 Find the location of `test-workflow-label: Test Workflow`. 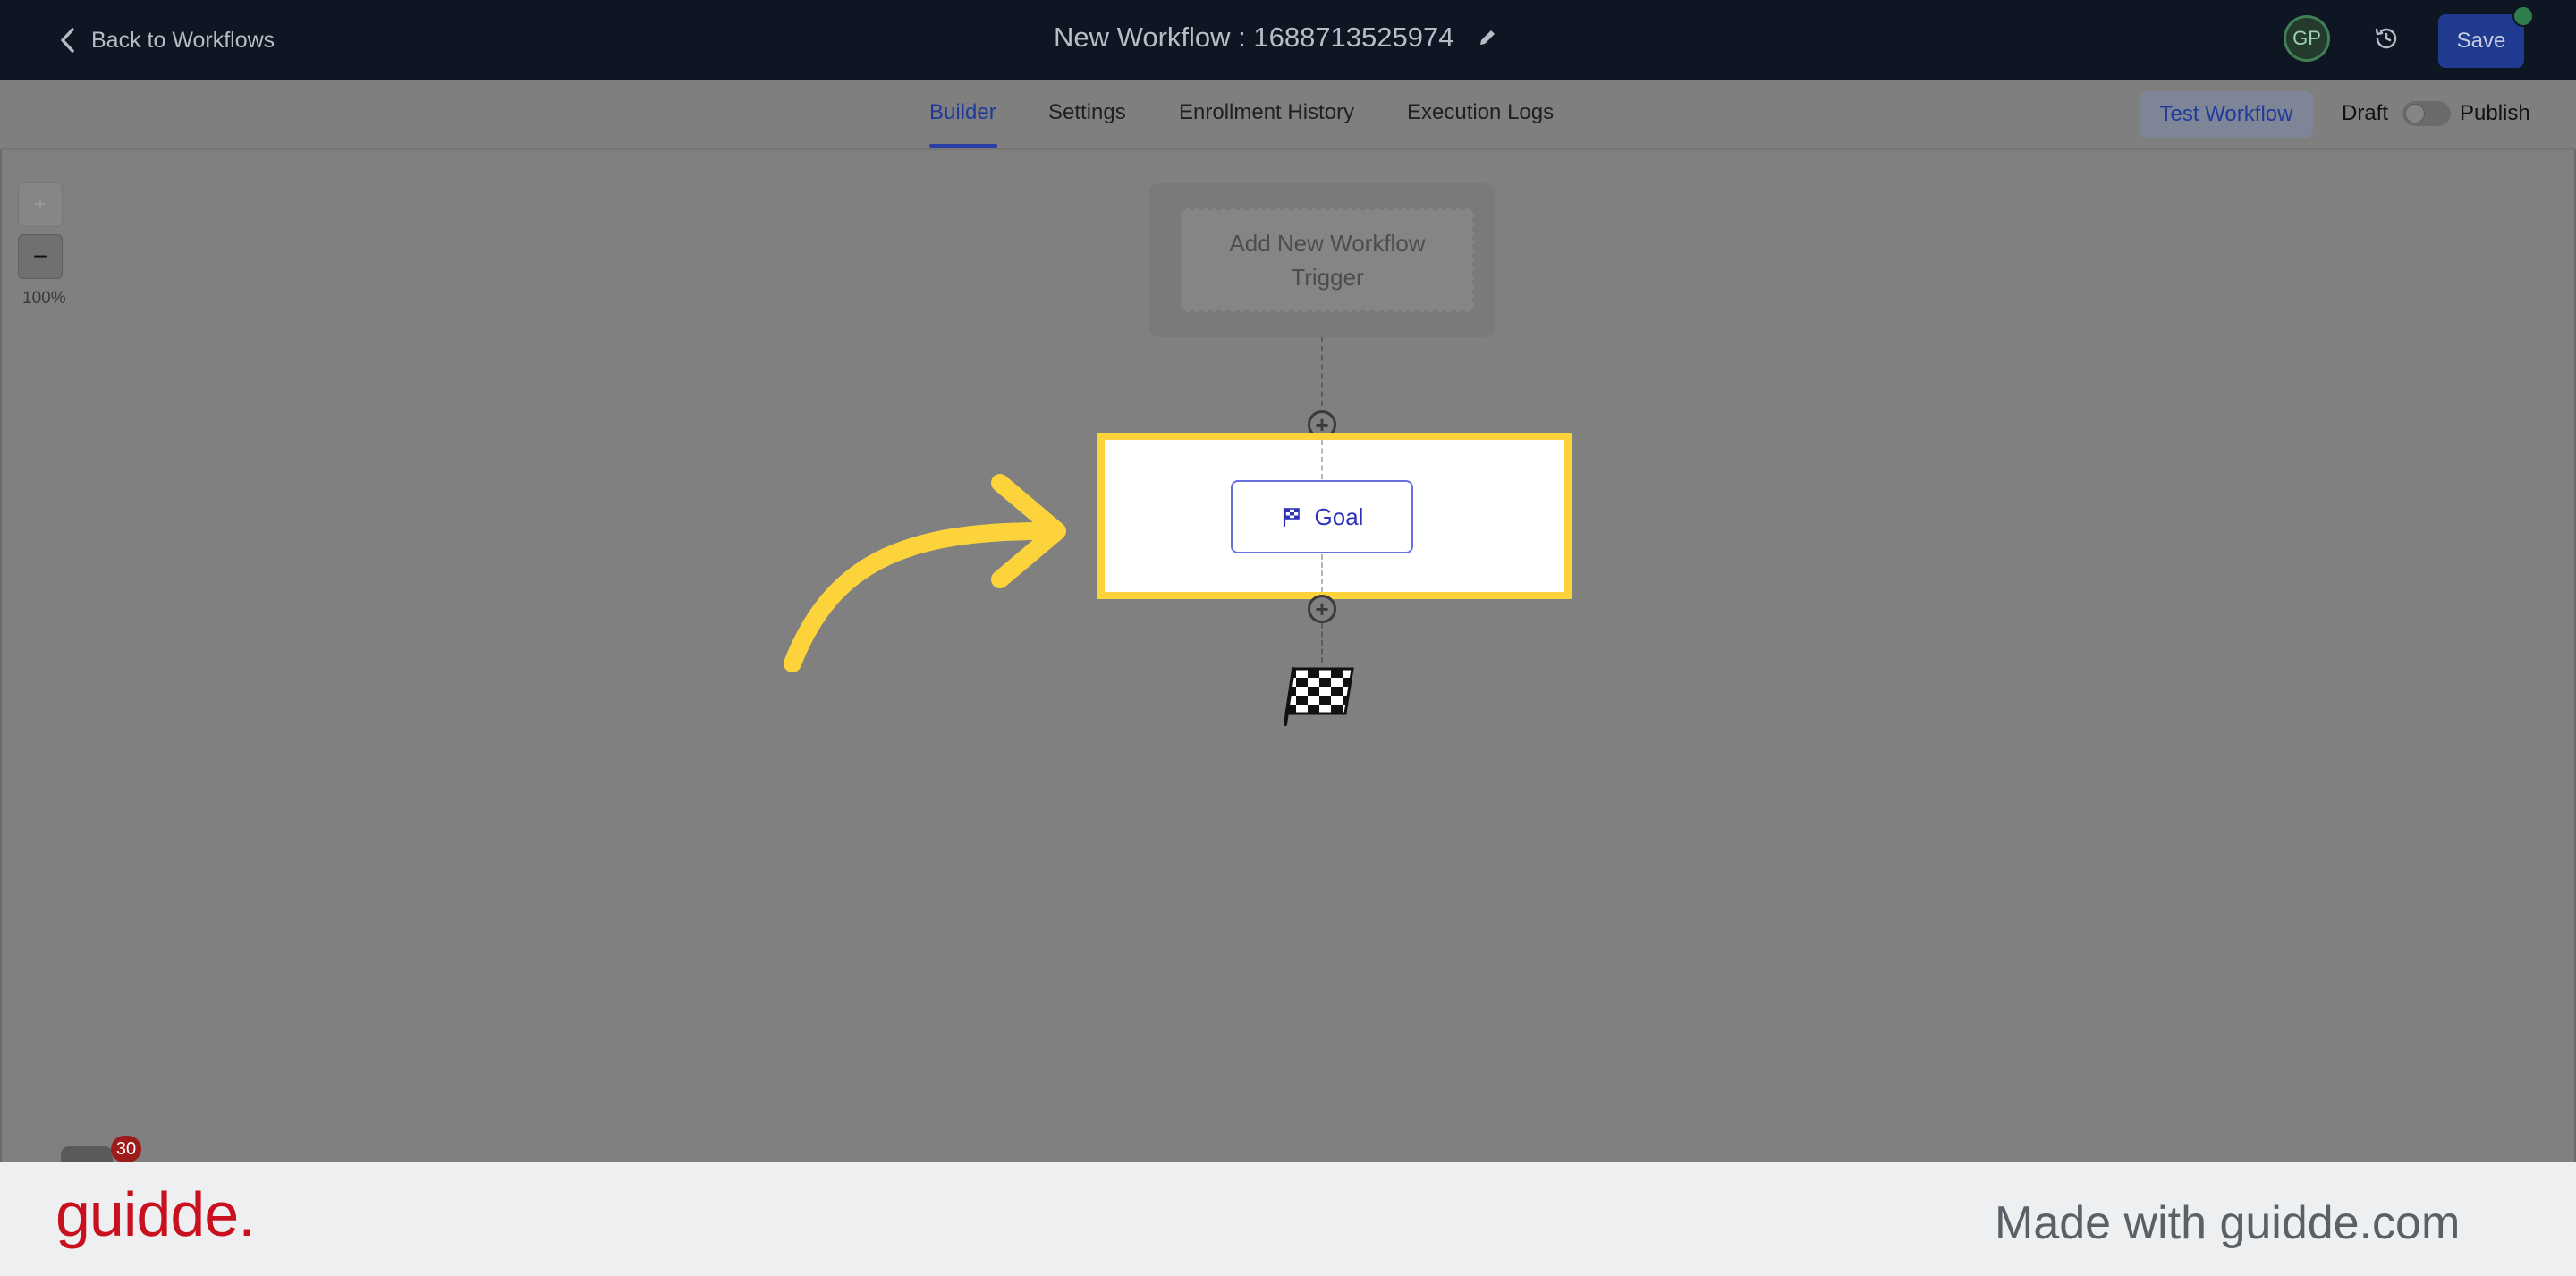

test-workflow-label: Test Workflow is located at coordinates (2226, 114).